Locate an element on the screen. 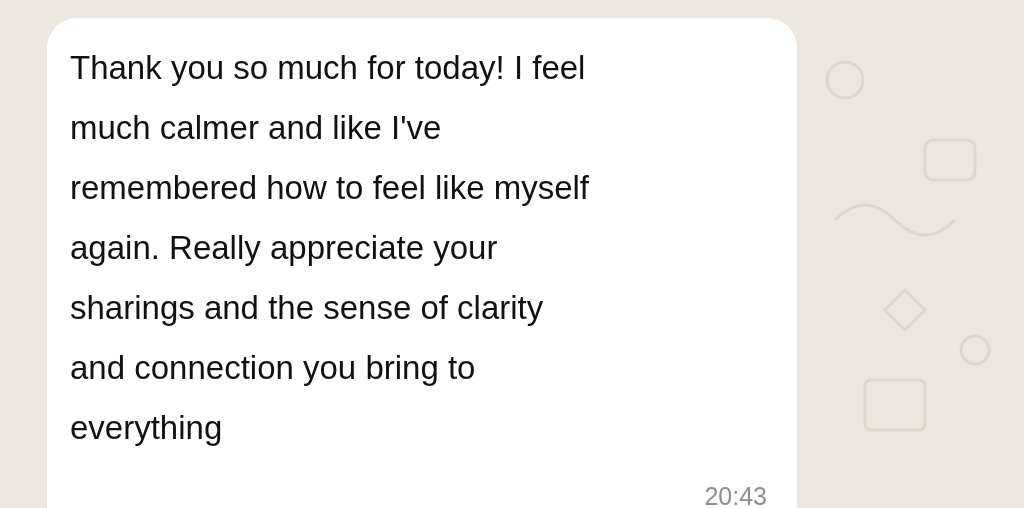 This screenshot has width=1024, height=508. message-time: 20:43 is located at coordinates (735, 494).